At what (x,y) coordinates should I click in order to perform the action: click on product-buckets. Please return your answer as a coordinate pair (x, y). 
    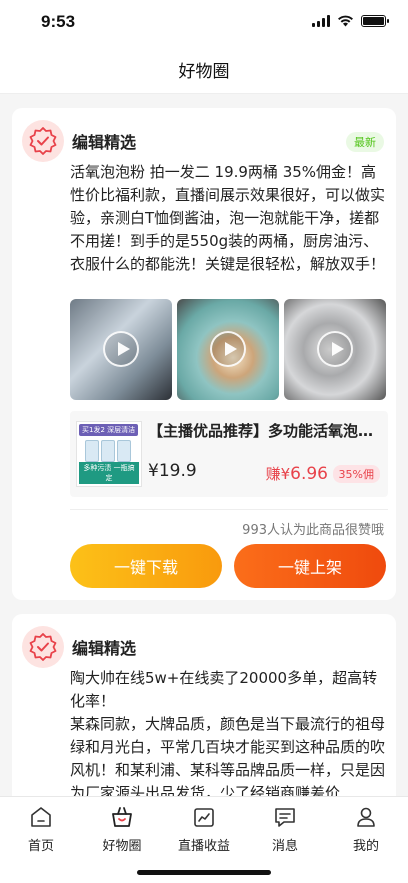
    Looking at the image, I should click on (108, 451).